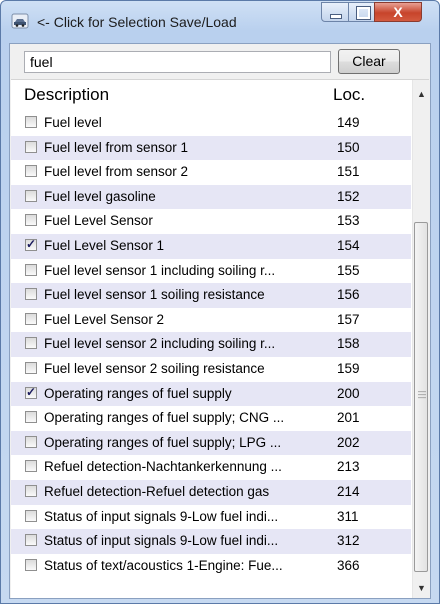 The image size is (442, 606). I want to click on list-item: Refuel detection-Refuel detection gas 214, so click(211, 492).